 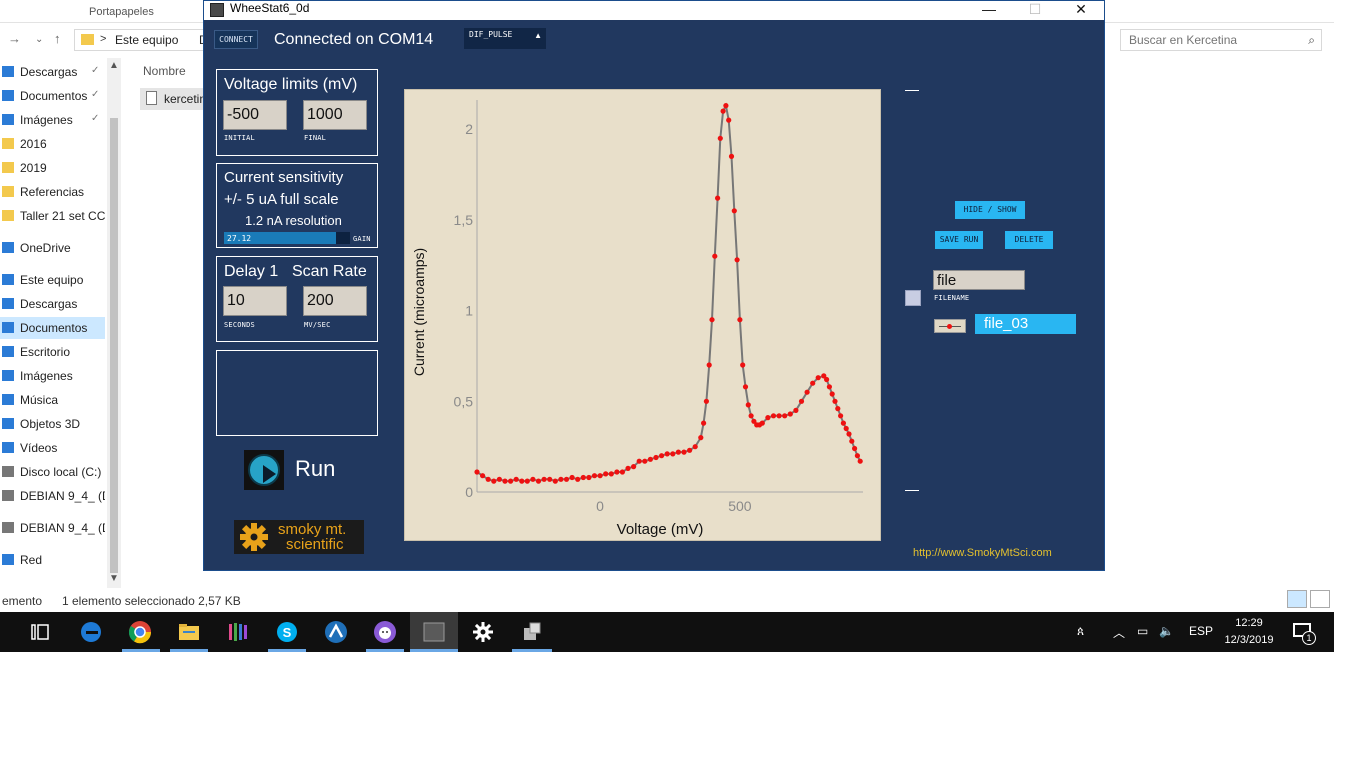 I want to click on y-tick-label: 0,5, so click(x=464, y=401).